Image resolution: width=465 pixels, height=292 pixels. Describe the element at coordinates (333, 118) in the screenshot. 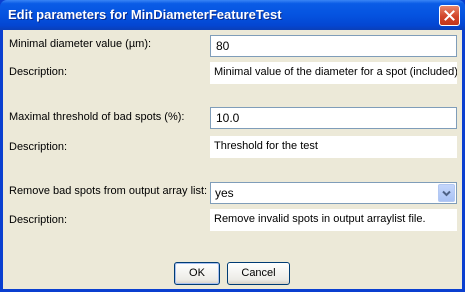

I see `max-threshold-input: 10.0` at that location.